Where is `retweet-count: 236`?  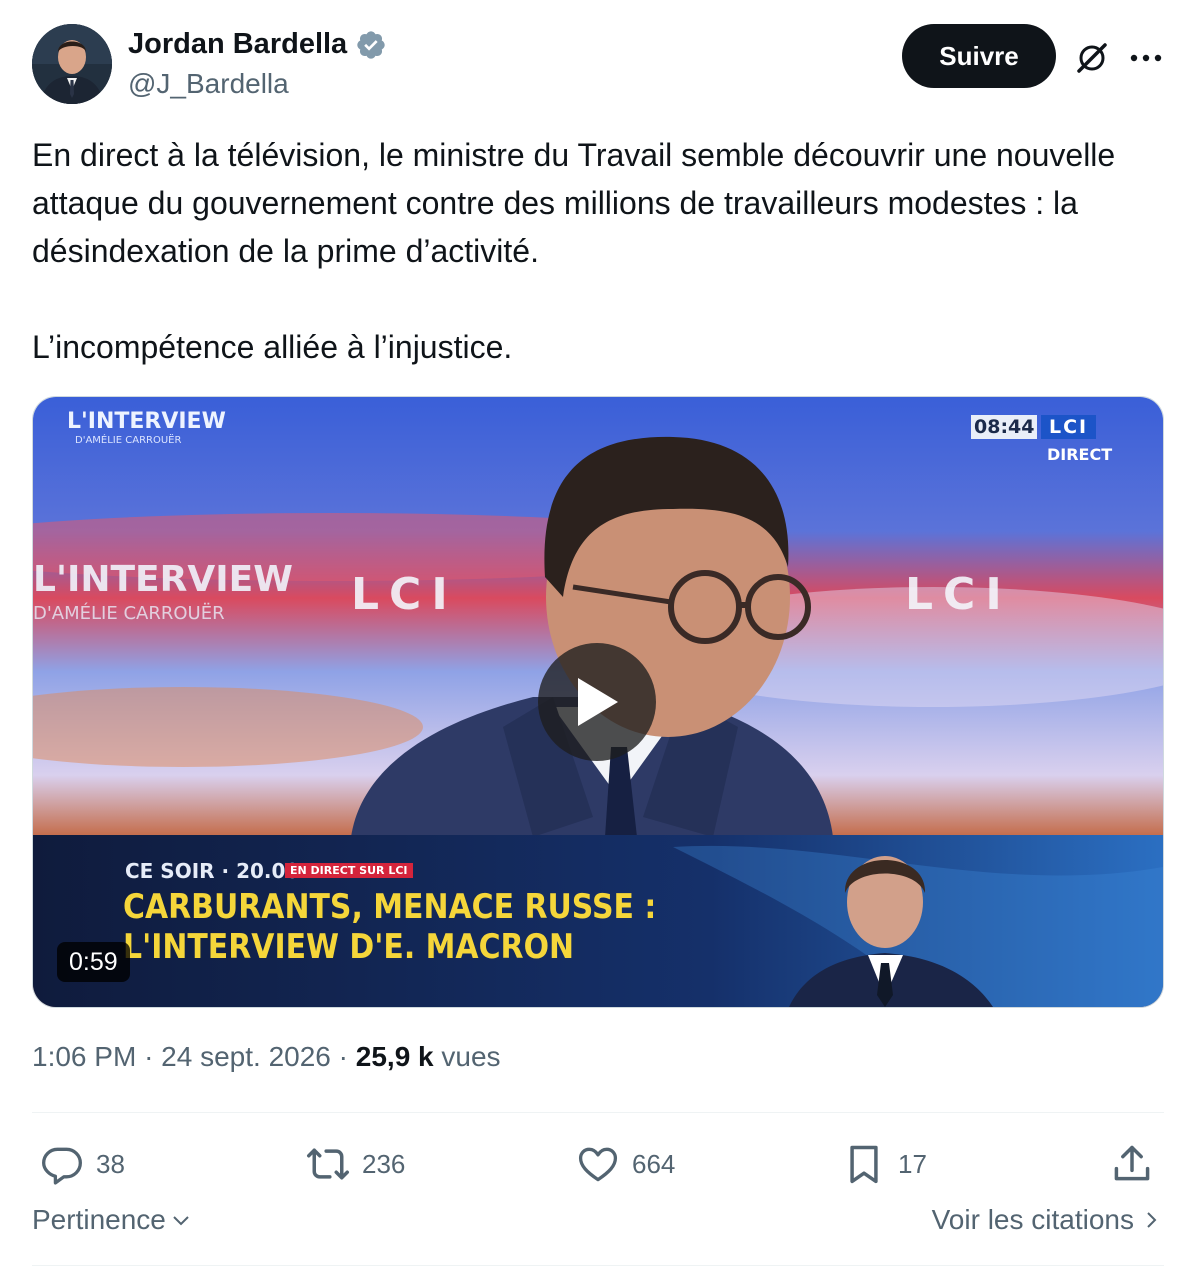 retweet-count: 236 is located at coordinates (384, 1163).